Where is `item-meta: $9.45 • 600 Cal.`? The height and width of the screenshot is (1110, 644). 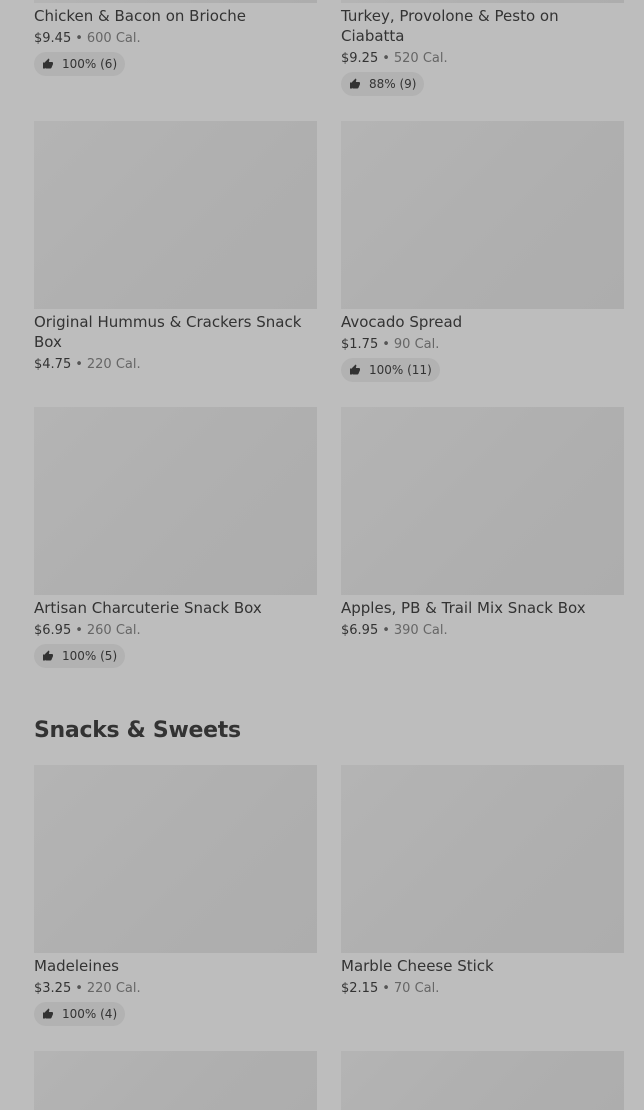 item-meta: $9.45 • 600 Cal. is located at coordinates (87, 39).